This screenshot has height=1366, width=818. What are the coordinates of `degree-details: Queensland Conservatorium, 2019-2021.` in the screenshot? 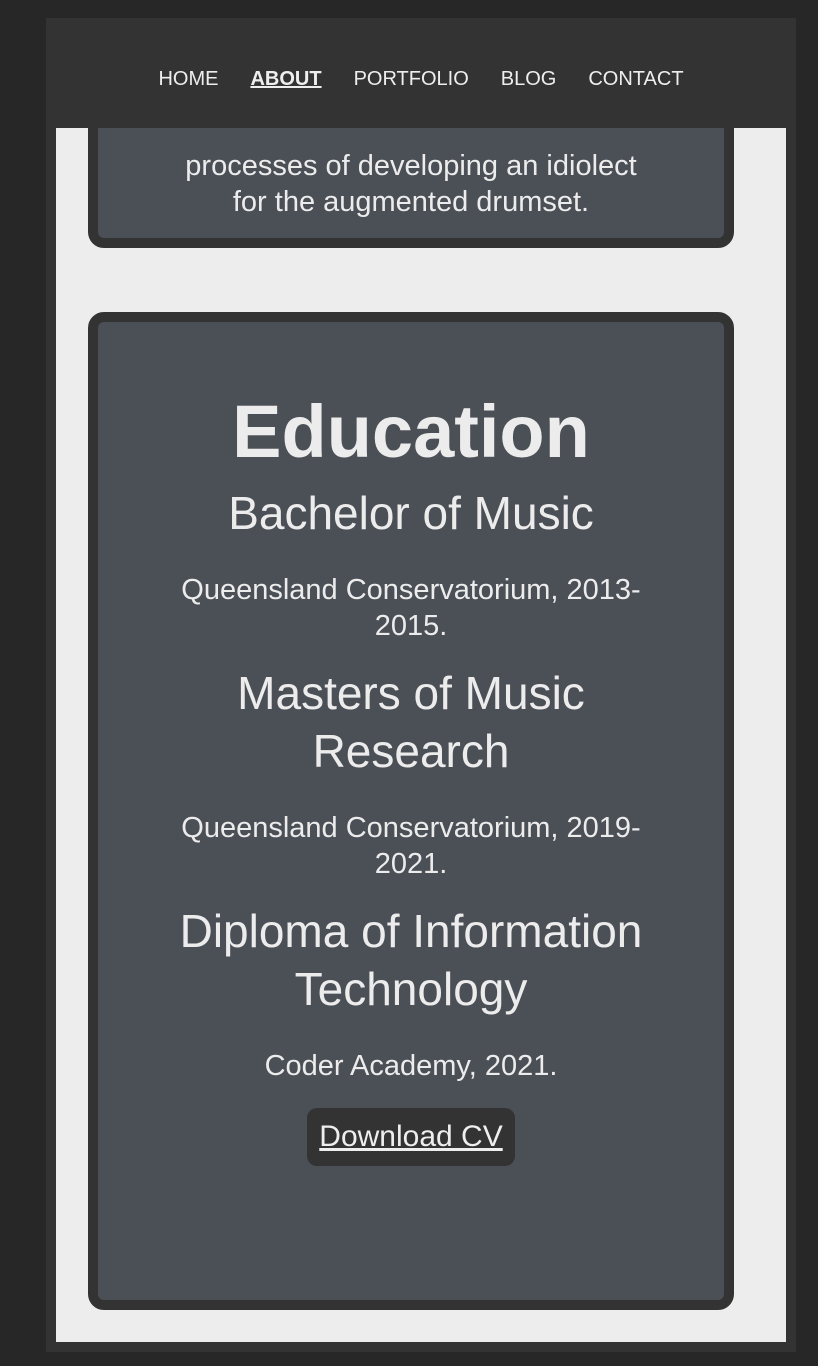 It's located at (411, 846).